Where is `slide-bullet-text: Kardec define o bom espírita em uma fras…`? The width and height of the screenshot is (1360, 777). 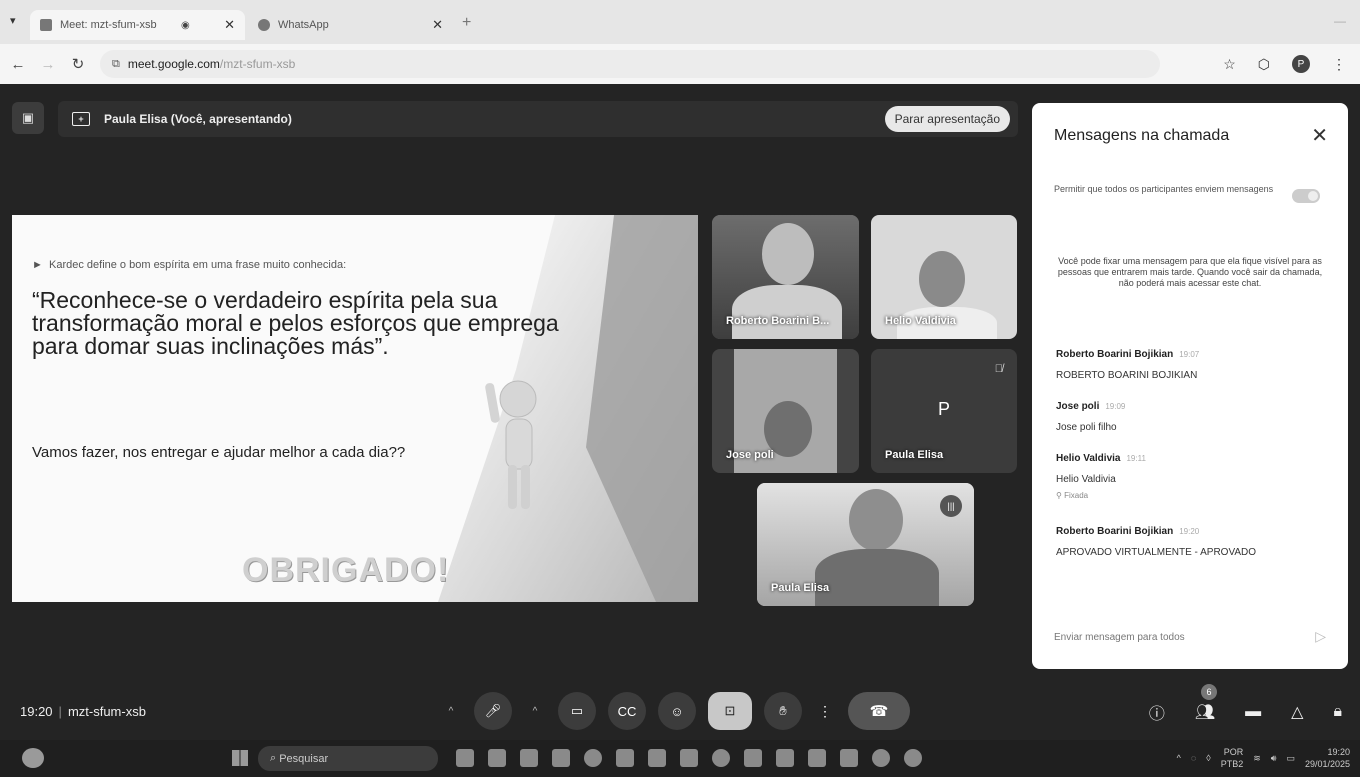 slide-bullet-text: Kardec define o bom espírita em uma fras… is located at coordinates (198, 265).